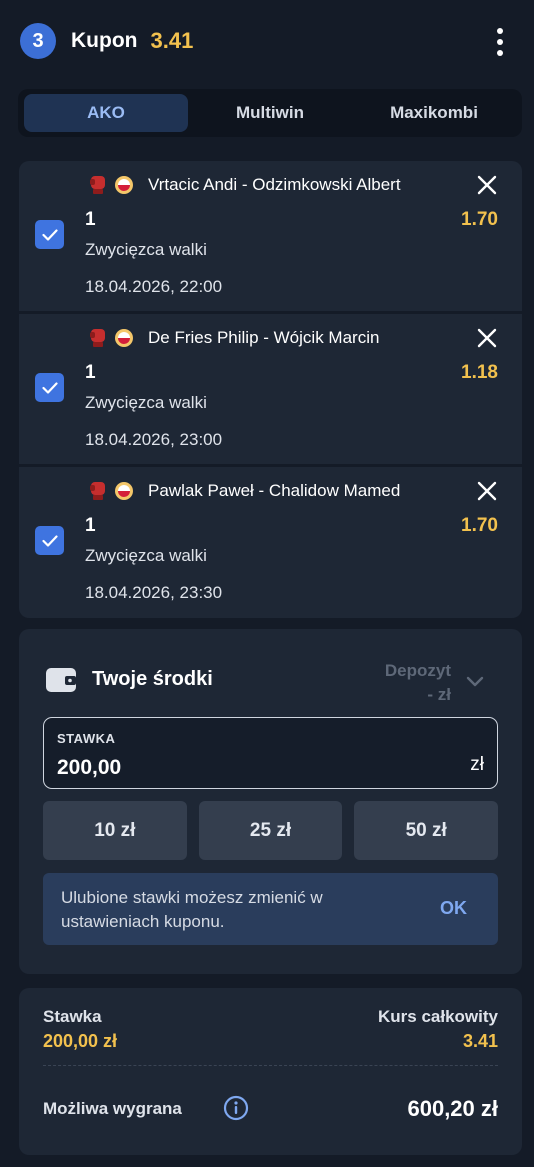 The image size is (534, 1167). What do you see at coordinates (475, 682) in the screenshot?
I see `chevron-down-icon` at bounding box center [475, 682].